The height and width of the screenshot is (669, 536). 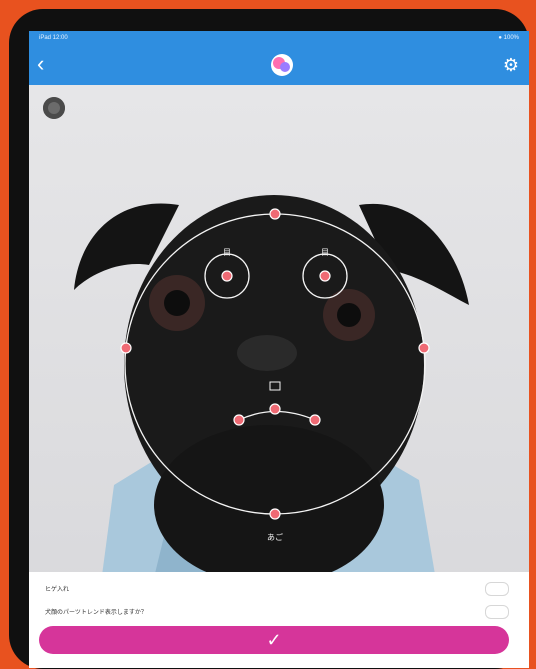 I want to click on home-indicator-area, so click(x=279, y=665).